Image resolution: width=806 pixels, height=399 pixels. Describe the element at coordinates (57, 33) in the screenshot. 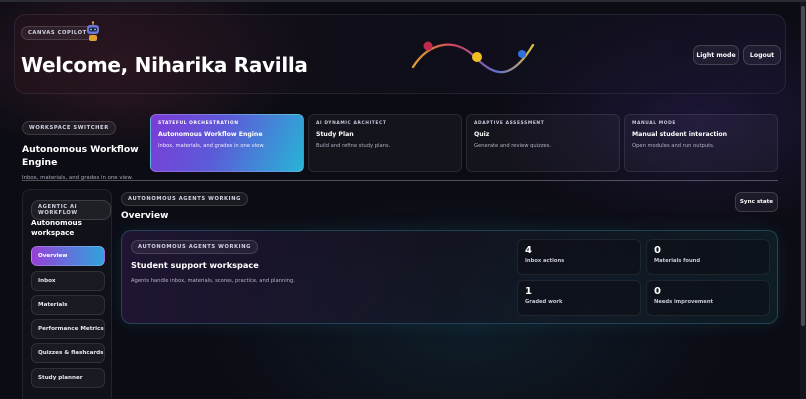

I see `brand-badge: CANVAS COPILOT` at that location.